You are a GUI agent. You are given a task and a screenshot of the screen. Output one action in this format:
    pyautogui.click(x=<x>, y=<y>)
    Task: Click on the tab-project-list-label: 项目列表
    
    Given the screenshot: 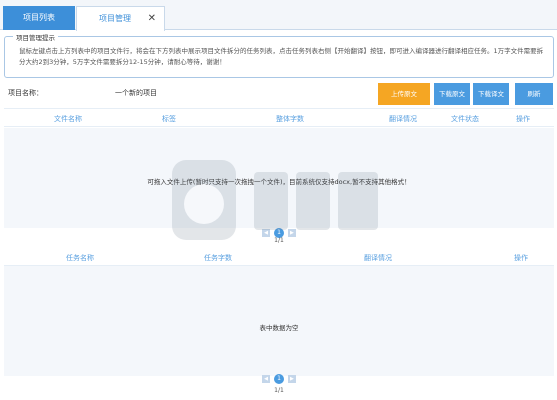 What is the action you would take?
    pyautogui.click(x=39, y=17)
    